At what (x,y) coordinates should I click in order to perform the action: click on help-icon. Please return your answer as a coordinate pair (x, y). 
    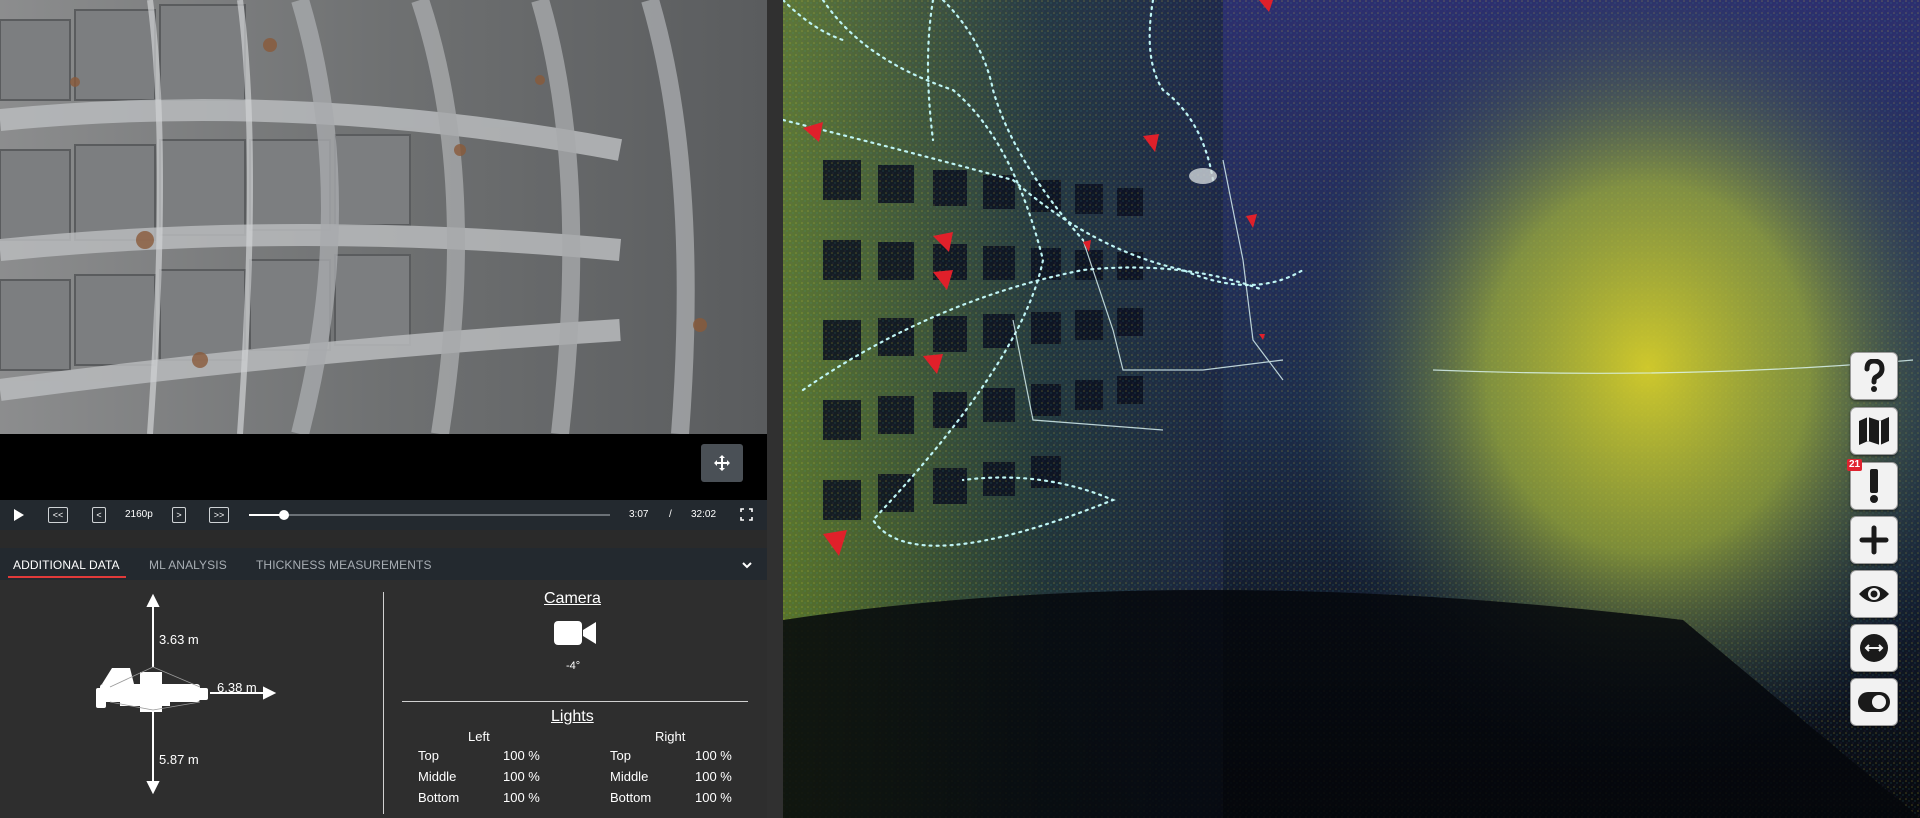
    Looking at the image, I should click on (1874, 375).